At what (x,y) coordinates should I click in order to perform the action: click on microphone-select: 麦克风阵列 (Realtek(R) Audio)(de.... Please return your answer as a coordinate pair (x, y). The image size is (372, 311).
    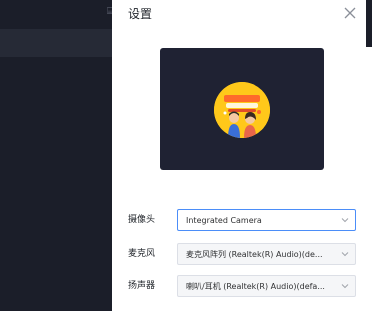
    Looking at the image, I should click on (266, 254).